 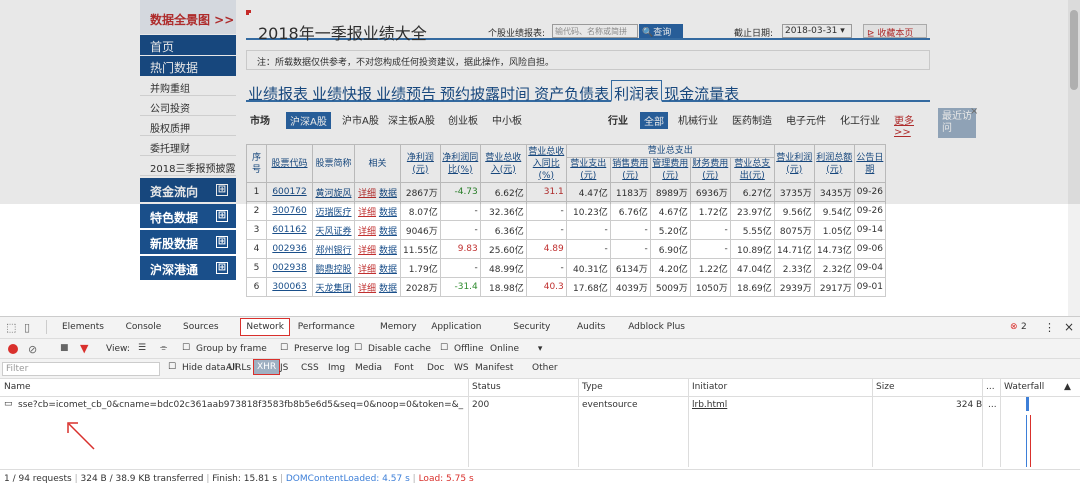 I want to click on overview-icon: ⌯, so click(x=163, y=348).